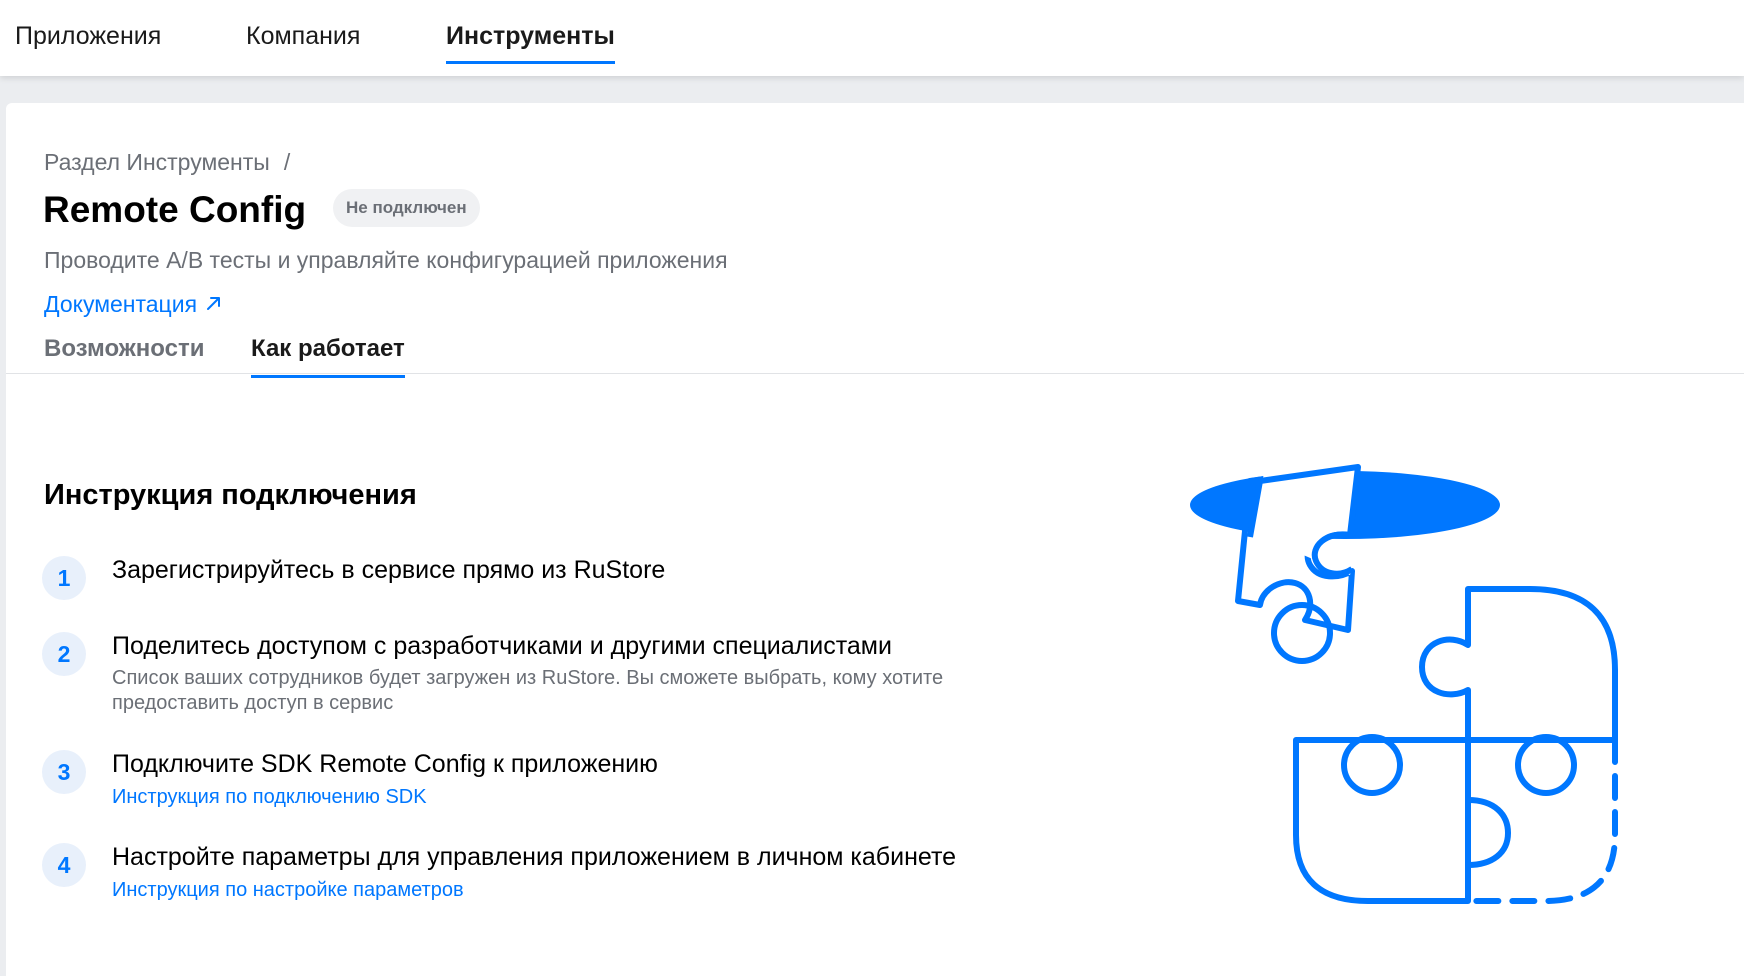  I want to click on step-number: 4, so click(64, 865).